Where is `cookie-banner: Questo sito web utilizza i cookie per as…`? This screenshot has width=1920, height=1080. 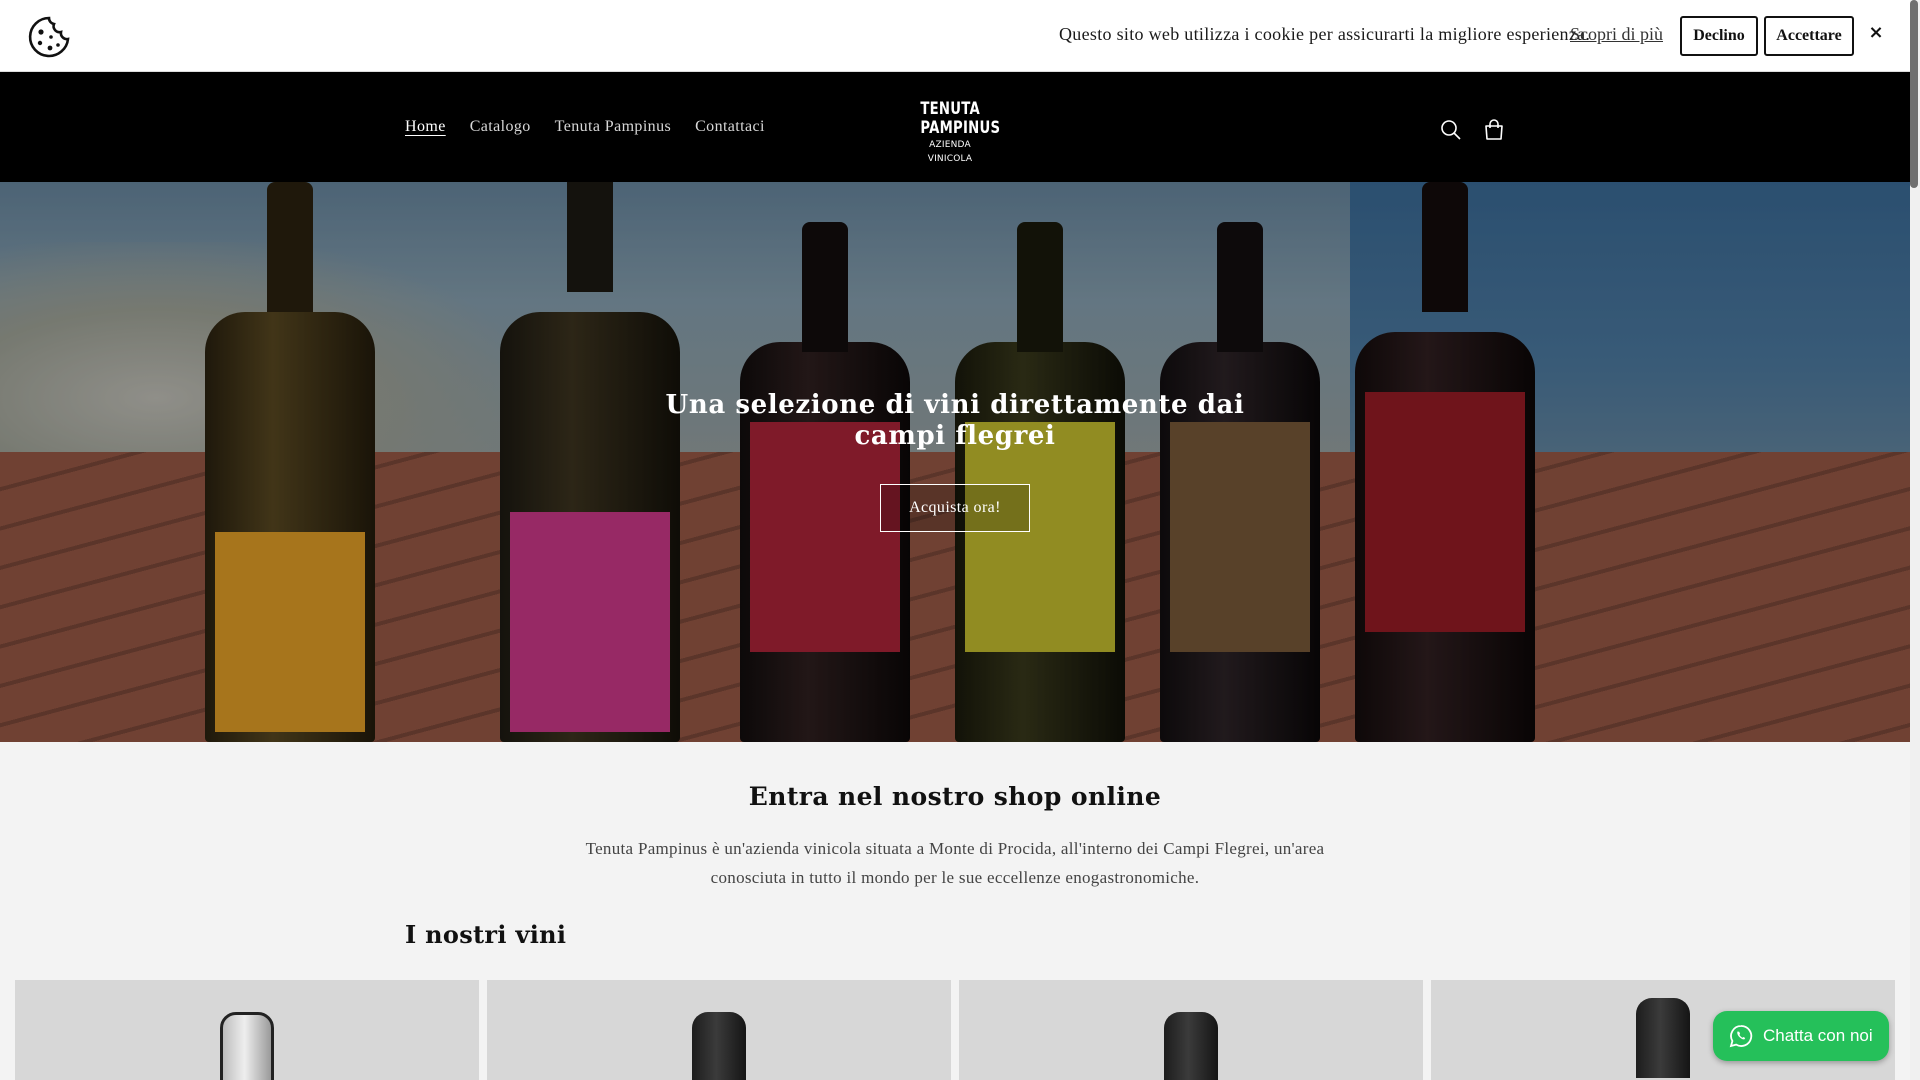 cookie-banner: Questo sito web utilizza i cookie per as… is located at coordinates (955, 36).